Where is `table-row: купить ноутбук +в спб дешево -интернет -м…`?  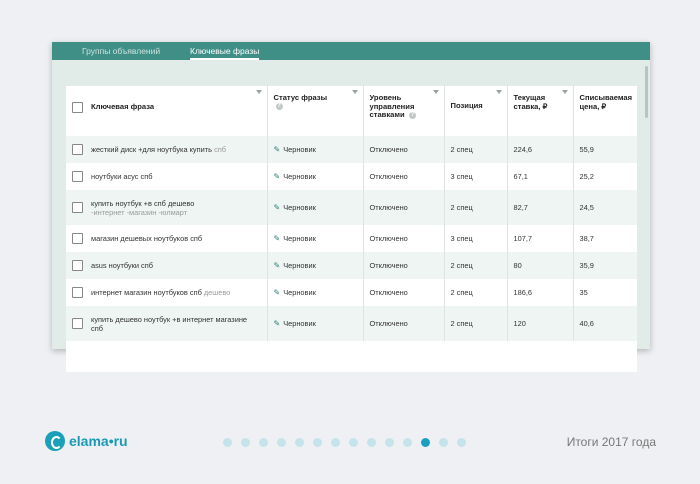 table-row: купить ноутбук +в спб дешево -интернет -м… is located at coordinates (351, 207).